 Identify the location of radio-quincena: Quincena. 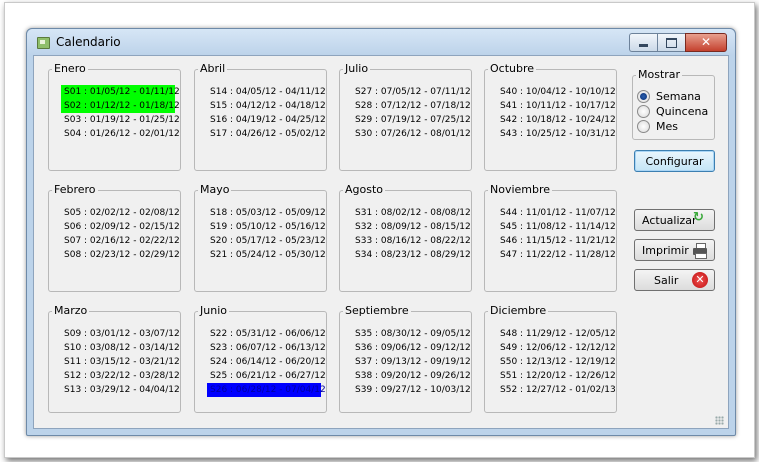
(672, 111).